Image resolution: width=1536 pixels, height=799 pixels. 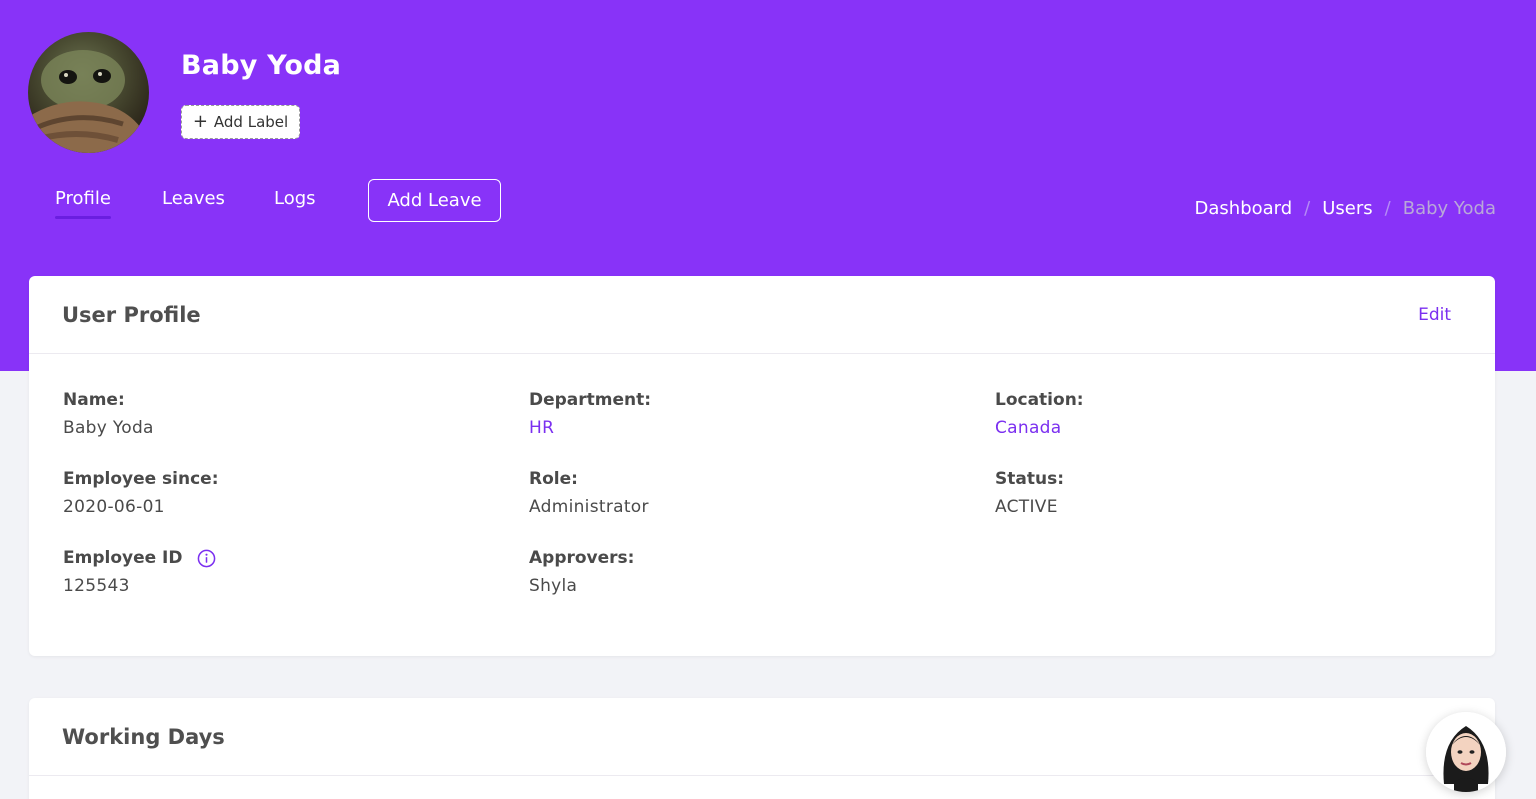 What do you see at coordinates (589, 507) in the screenshot?
I see `field-value: Administrator` at bounding box center [589, 507].